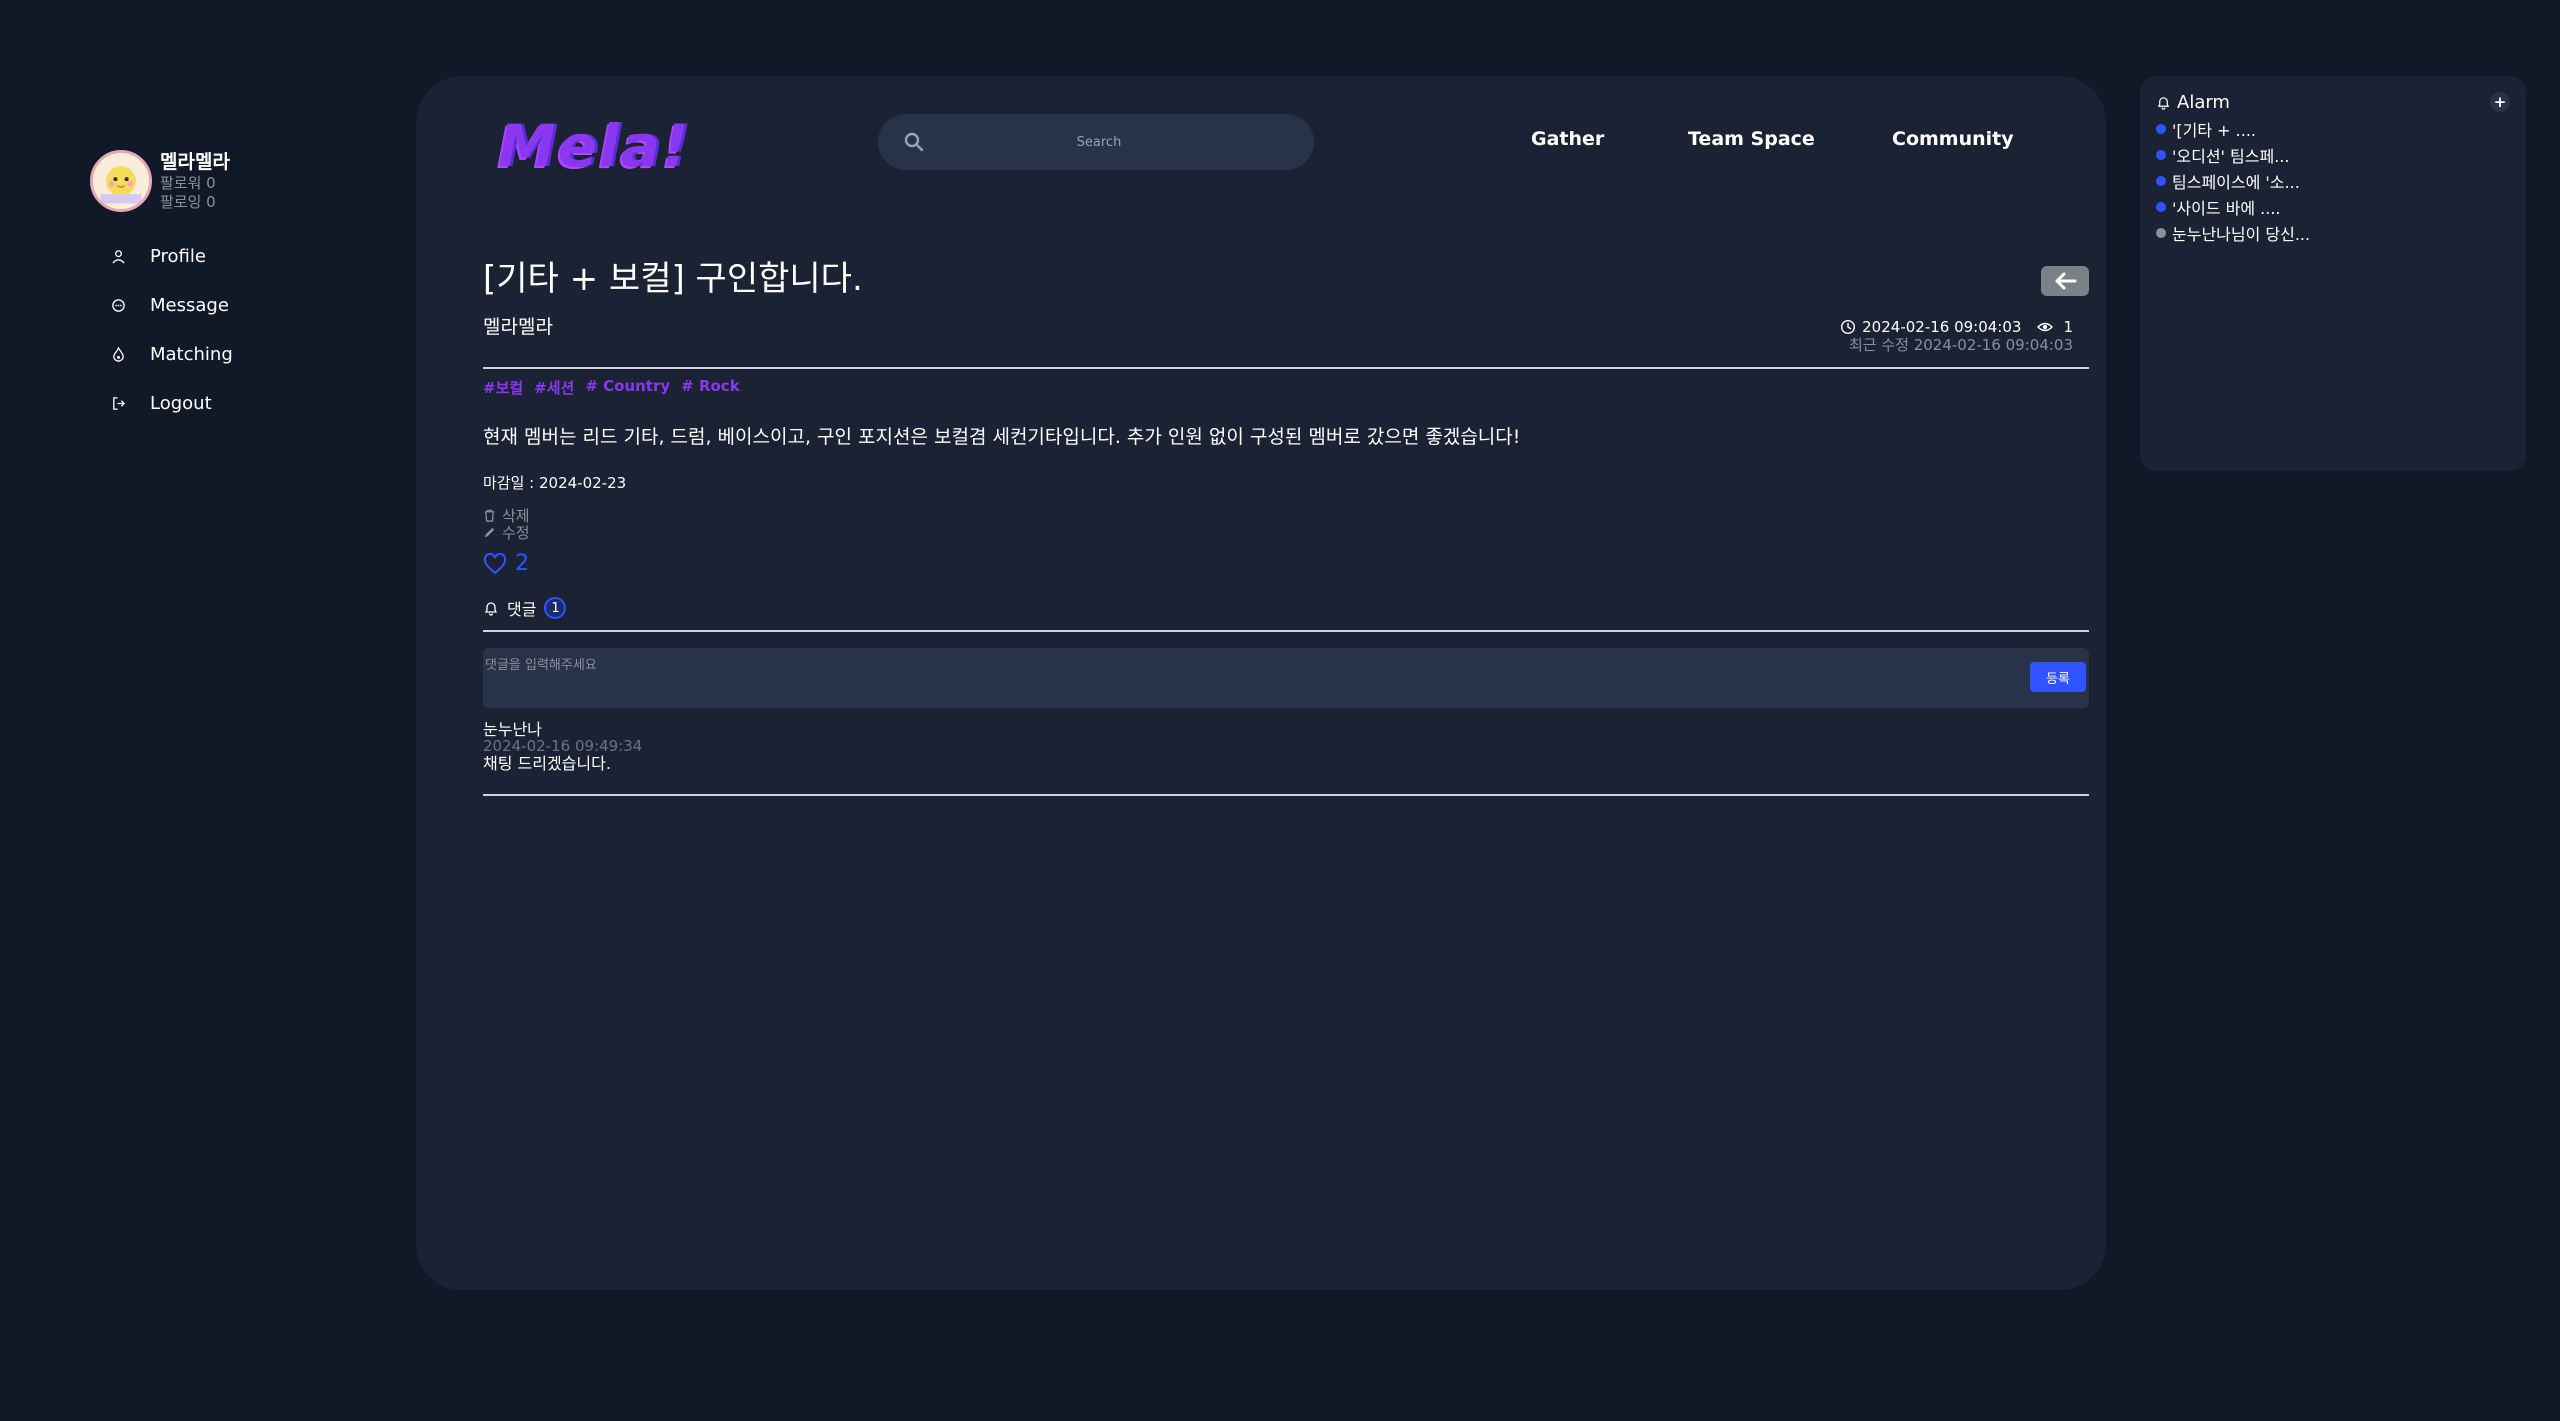  What do you see at coordinates (188, 202) in the screenshot?
I see `following-count: 팔로잉 0` at bounding box center [188, 202].